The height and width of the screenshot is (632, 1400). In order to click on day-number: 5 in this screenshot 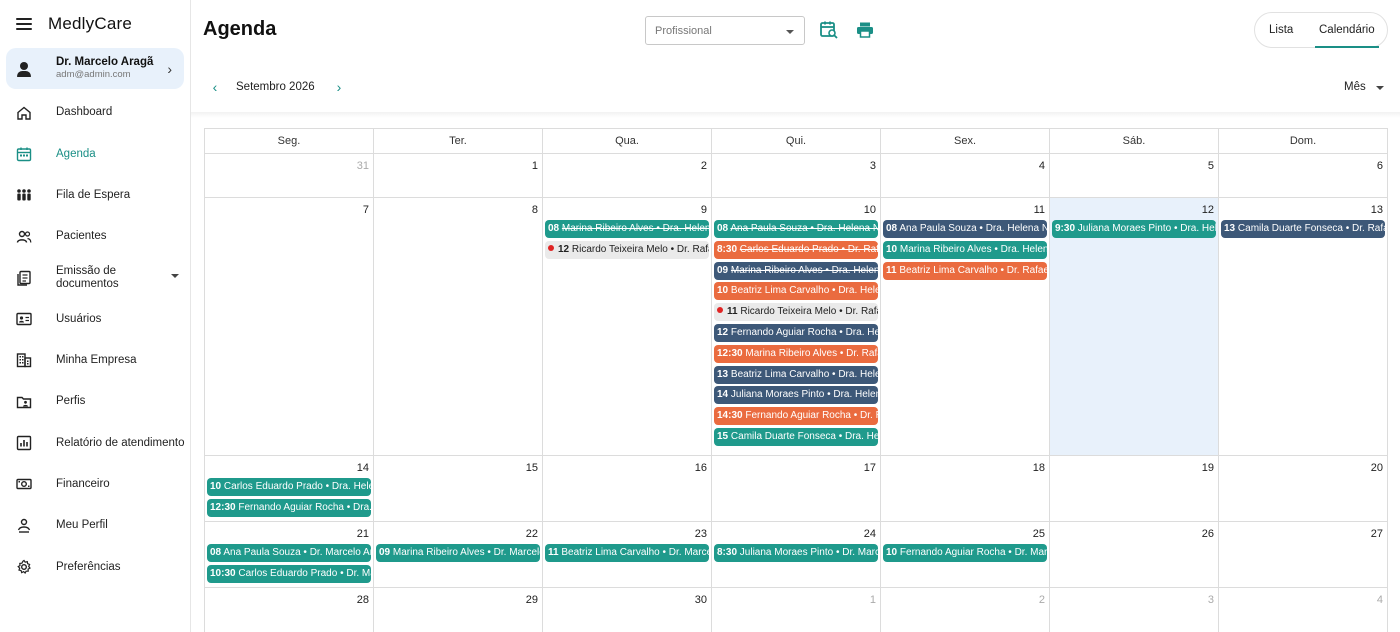, I will do `click(1211, 166)`.